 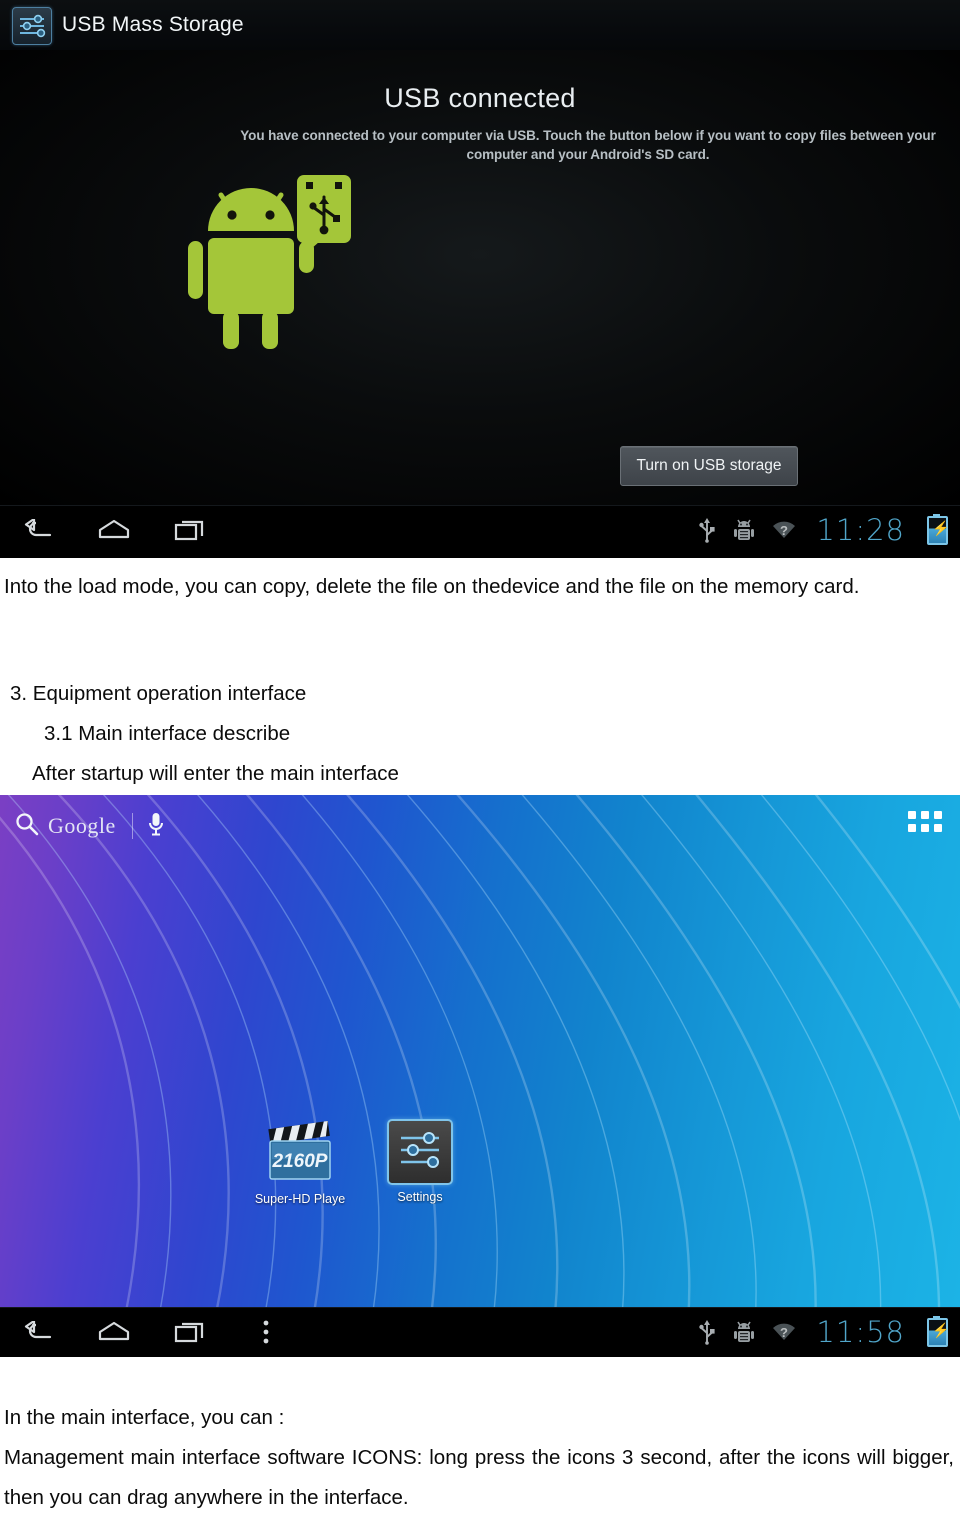 What do you see at coordinates (156, 826) in the screenshot?
I see `microphone-icon` at bounding box center [156, 826].